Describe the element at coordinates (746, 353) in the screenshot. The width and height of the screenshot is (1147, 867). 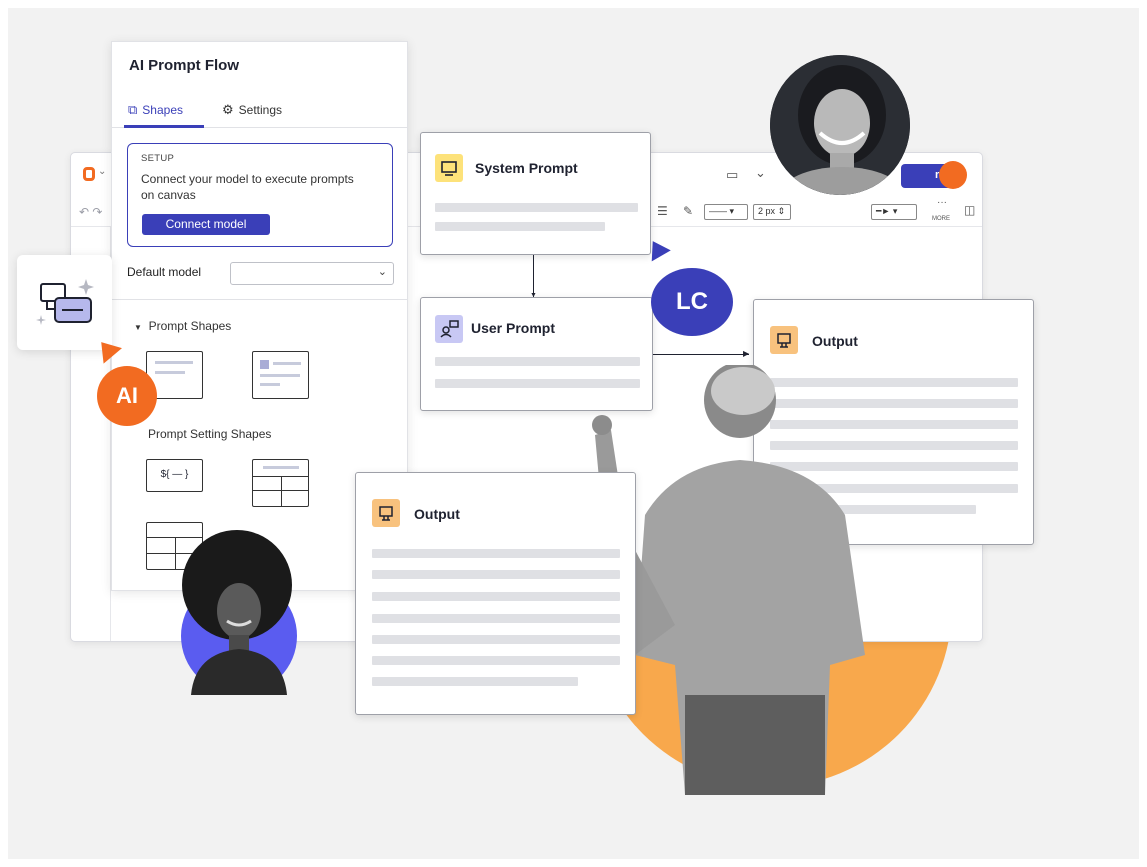
I see `arrow-head-icon: ▶` at that location.